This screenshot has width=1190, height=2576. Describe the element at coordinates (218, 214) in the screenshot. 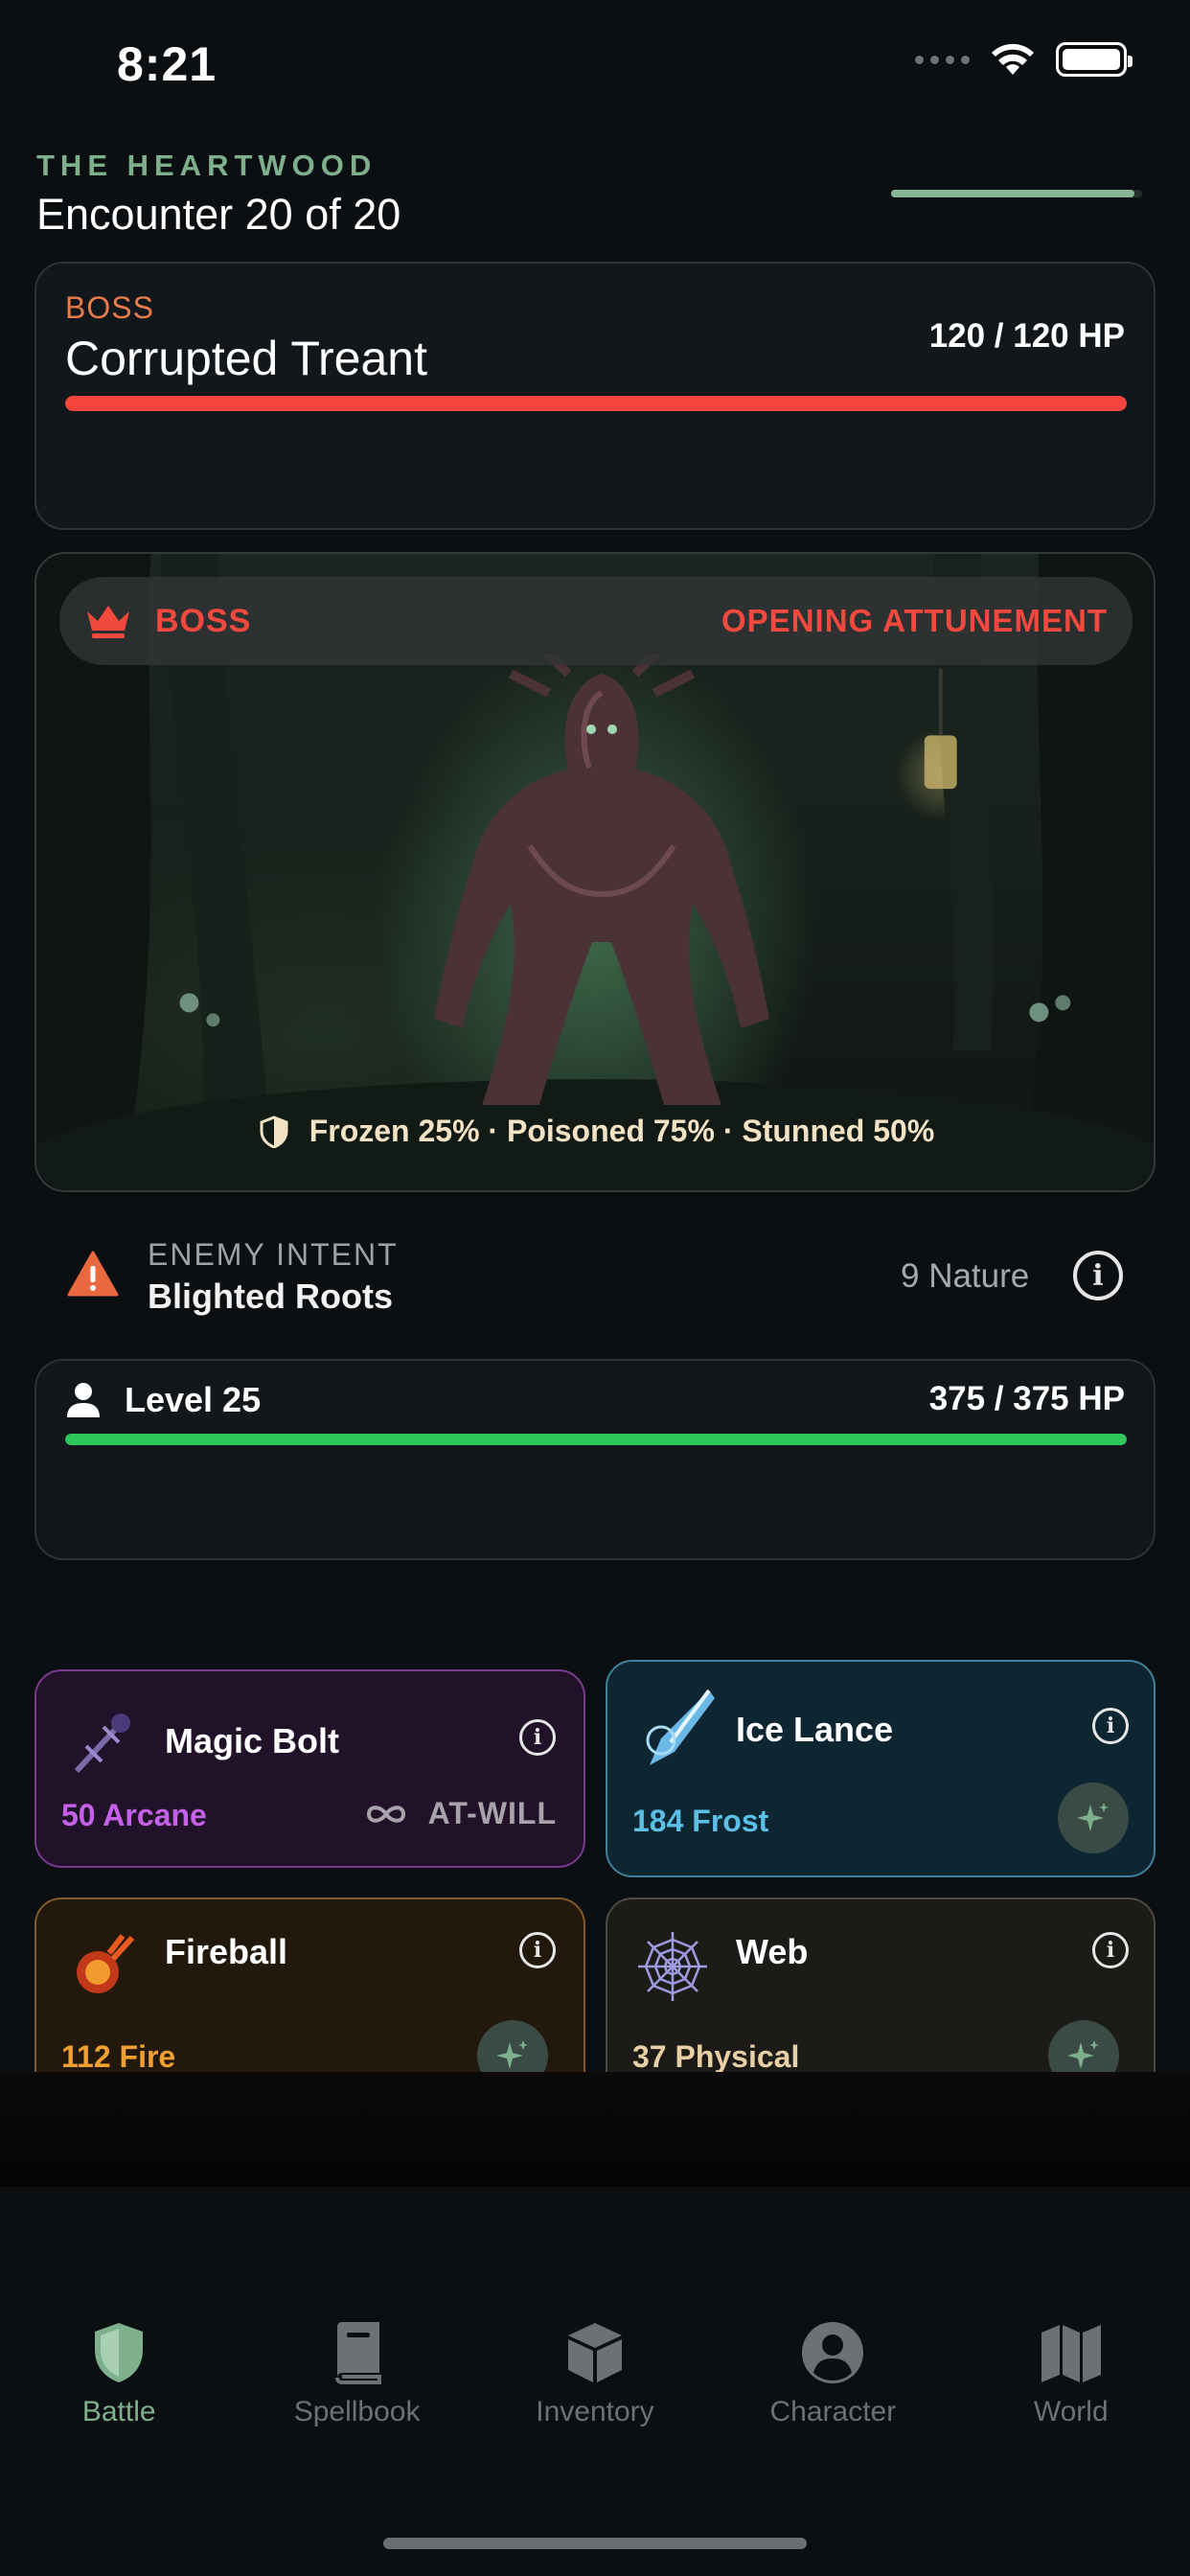

I see `encounter-counter: Encounter 20 of 20` at that location.